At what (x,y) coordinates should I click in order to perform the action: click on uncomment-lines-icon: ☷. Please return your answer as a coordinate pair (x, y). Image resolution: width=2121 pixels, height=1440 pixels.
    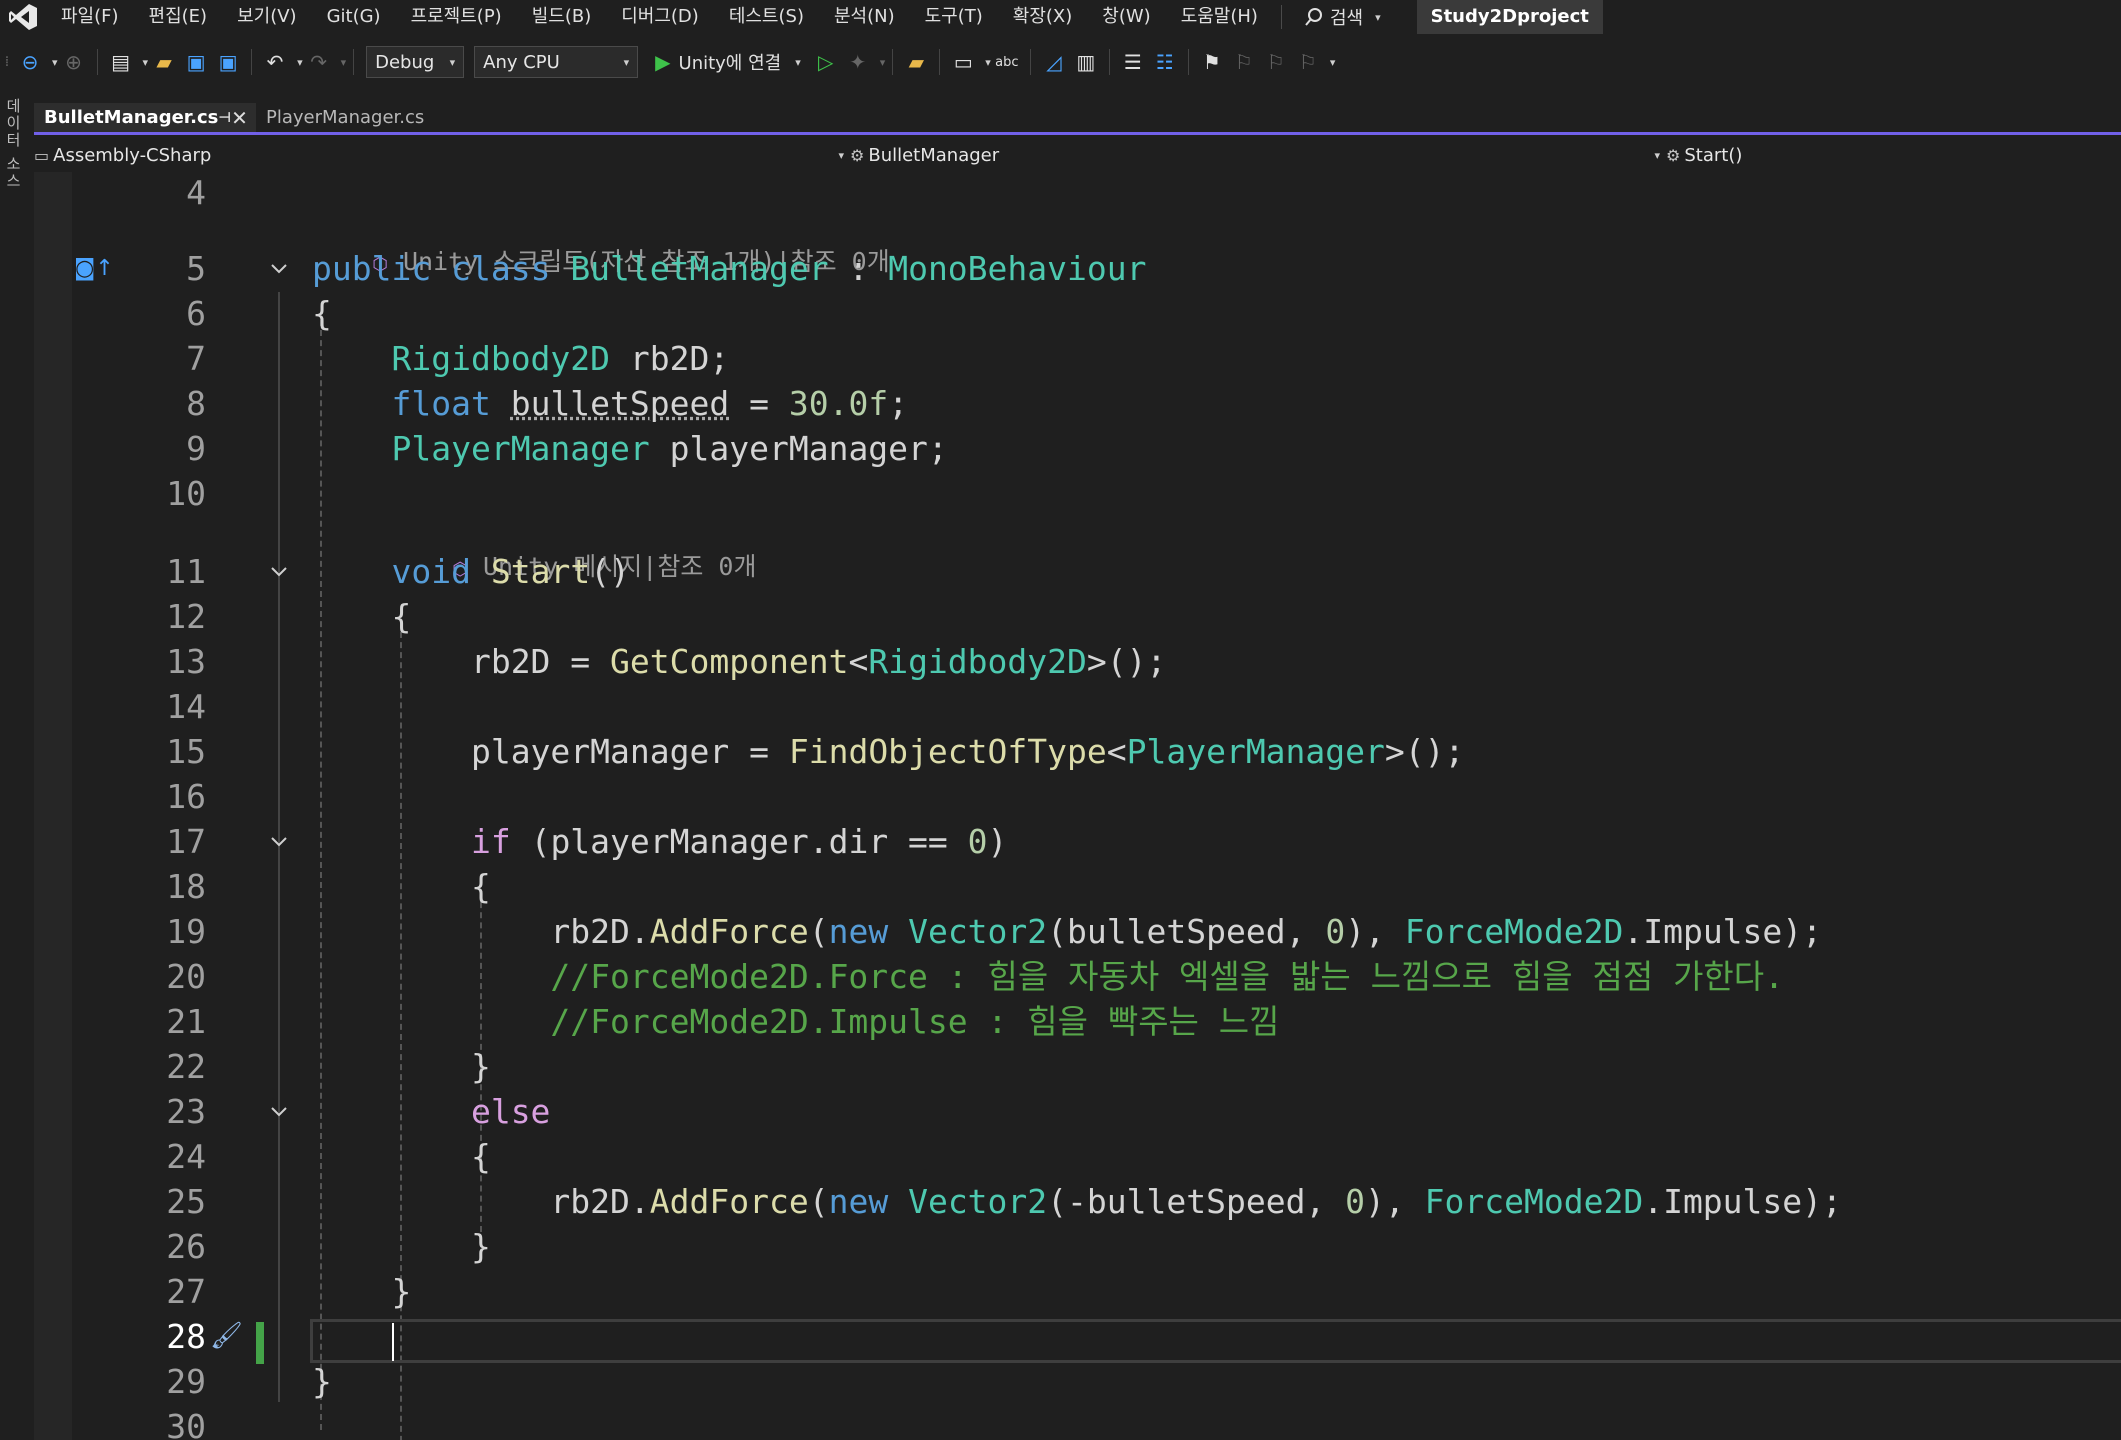
    Looking at the image, I should click on (1165, 62).